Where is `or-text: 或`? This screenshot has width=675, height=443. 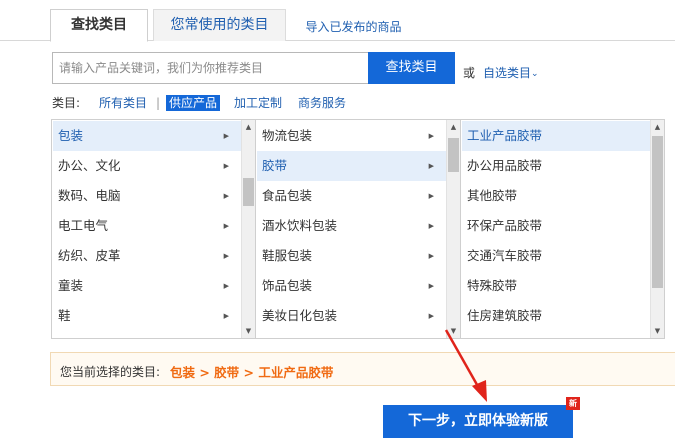
or-text: 或 is located at coordinates (469, 73).